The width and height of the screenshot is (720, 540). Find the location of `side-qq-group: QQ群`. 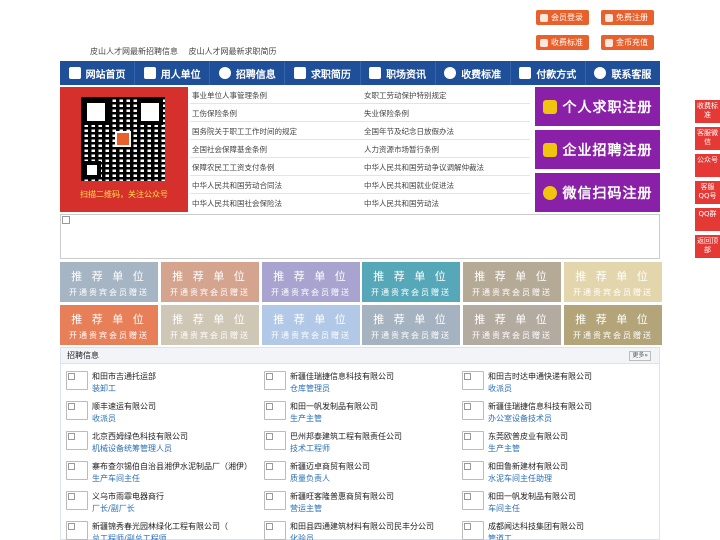

side-qq-group: QQ群 is located at coordinates (707, 219).